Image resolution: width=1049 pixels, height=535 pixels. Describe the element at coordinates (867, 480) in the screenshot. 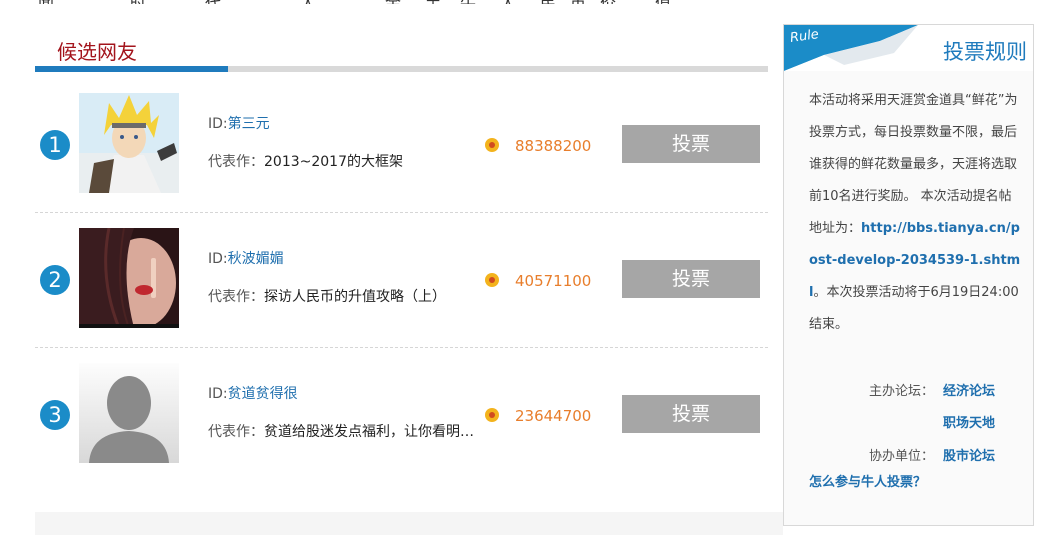

I see `how-to-vote-link: 怎么参与牛人投票？` at that location.